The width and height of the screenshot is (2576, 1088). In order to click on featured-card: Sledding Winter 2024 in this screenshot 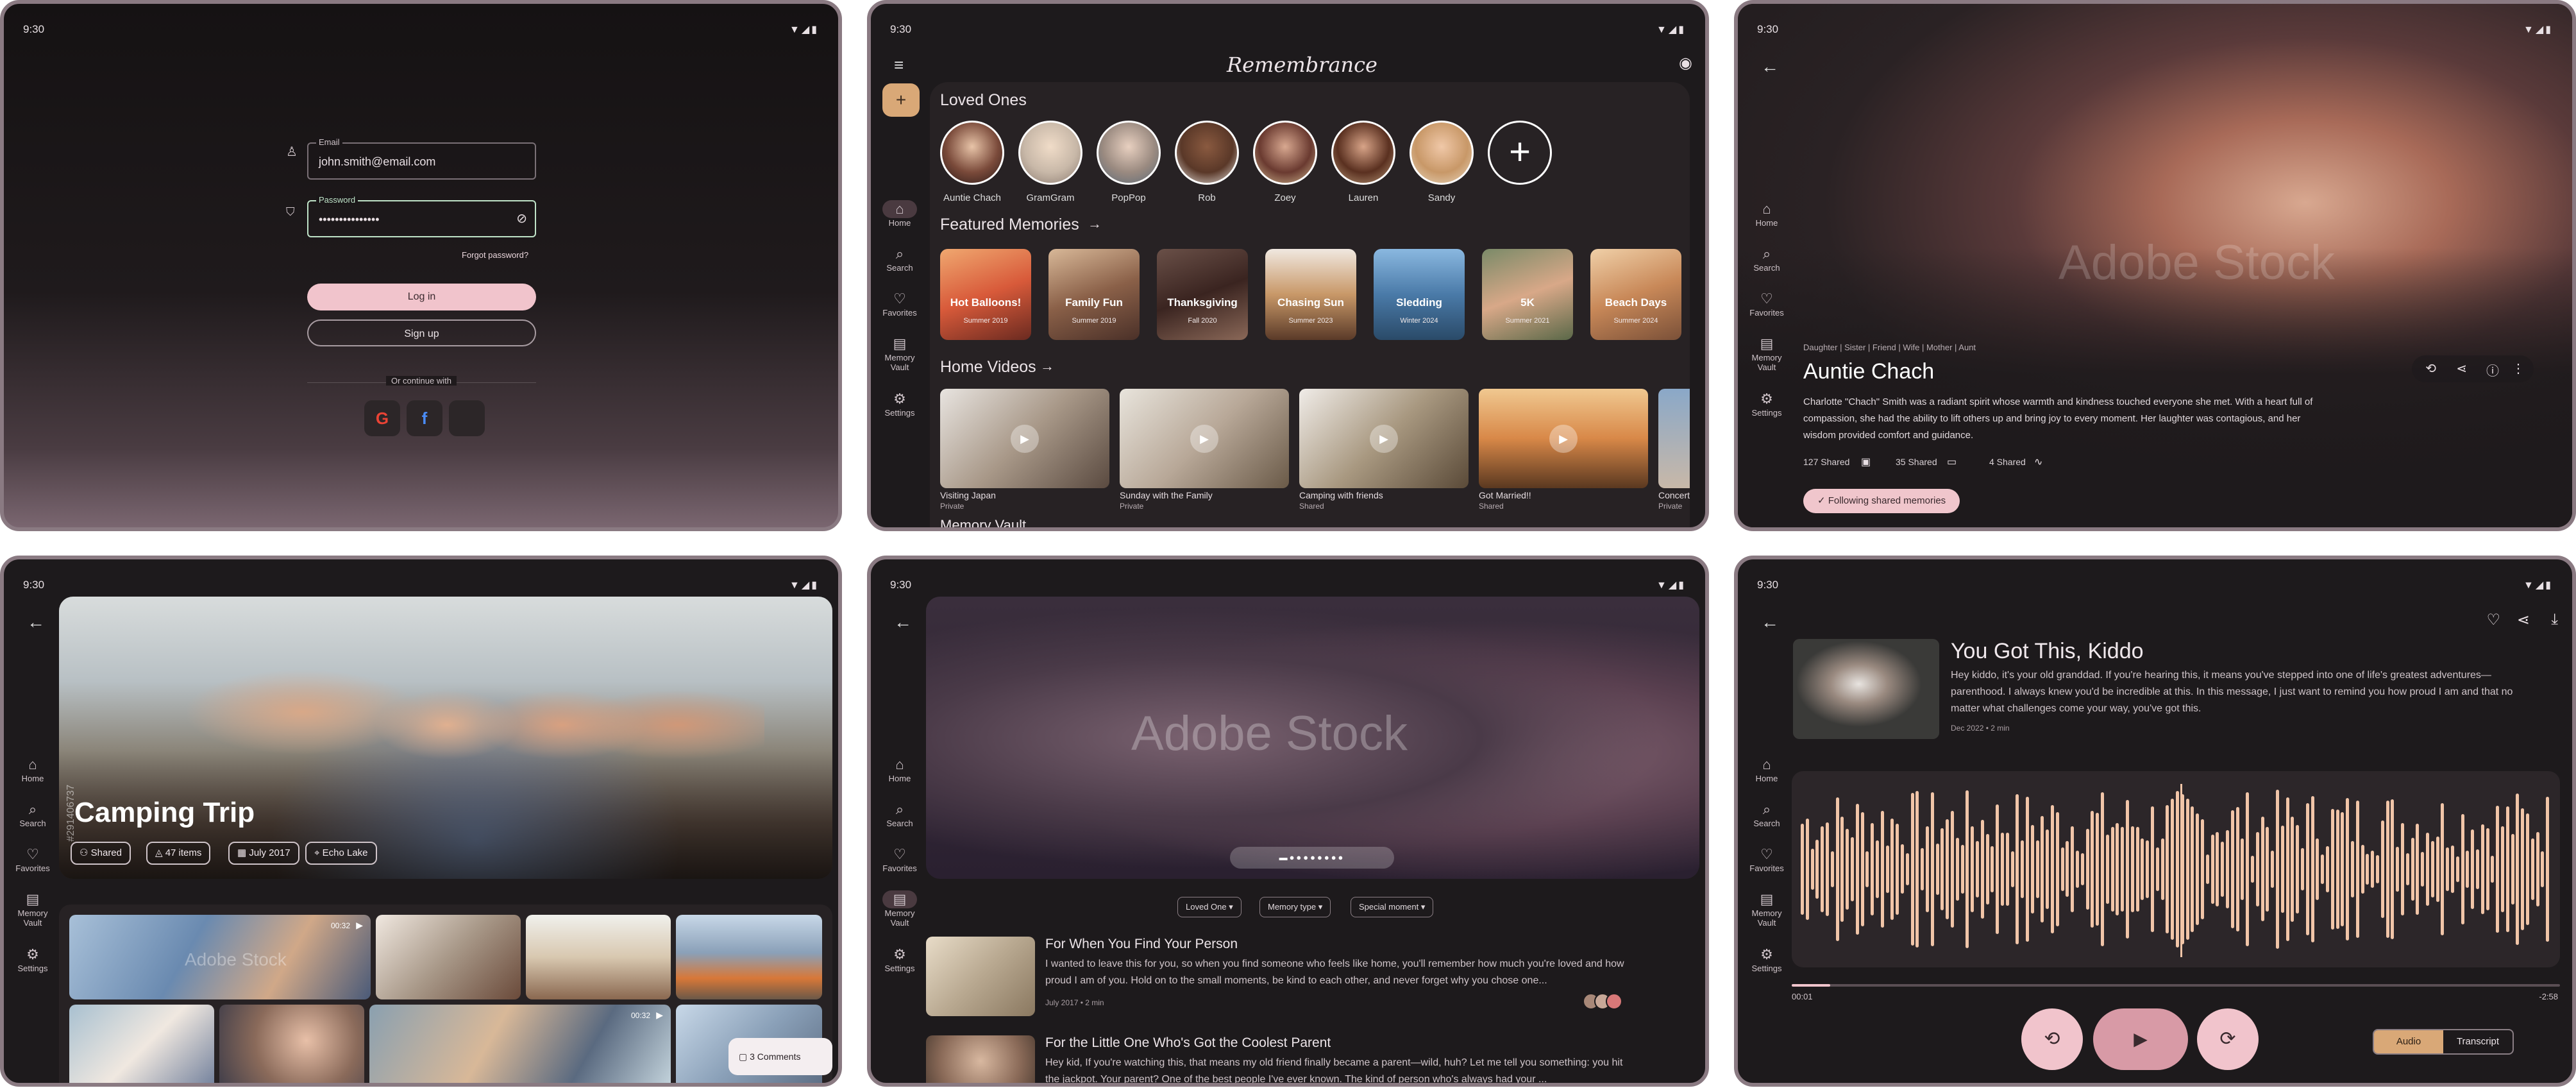, I will do `click(1419, 294)`.